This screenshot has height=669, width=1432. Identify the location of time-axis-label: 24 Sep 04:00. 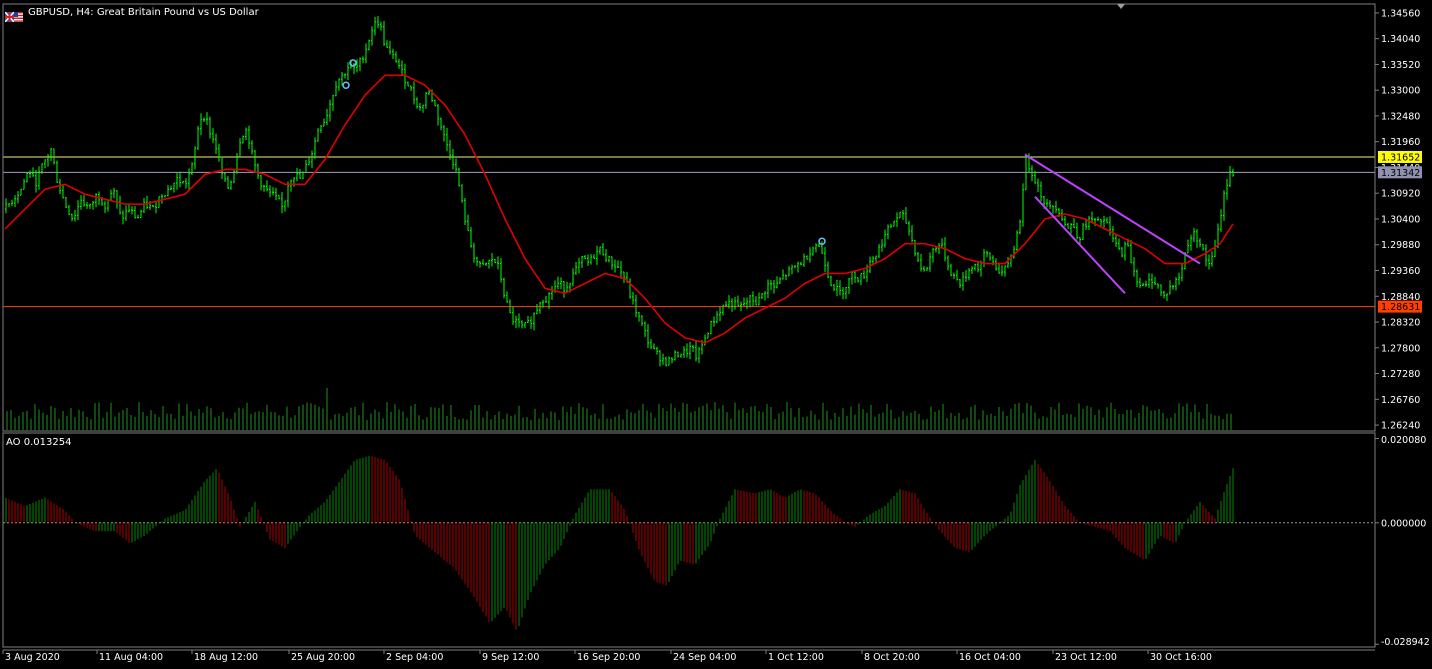
(704, 657).